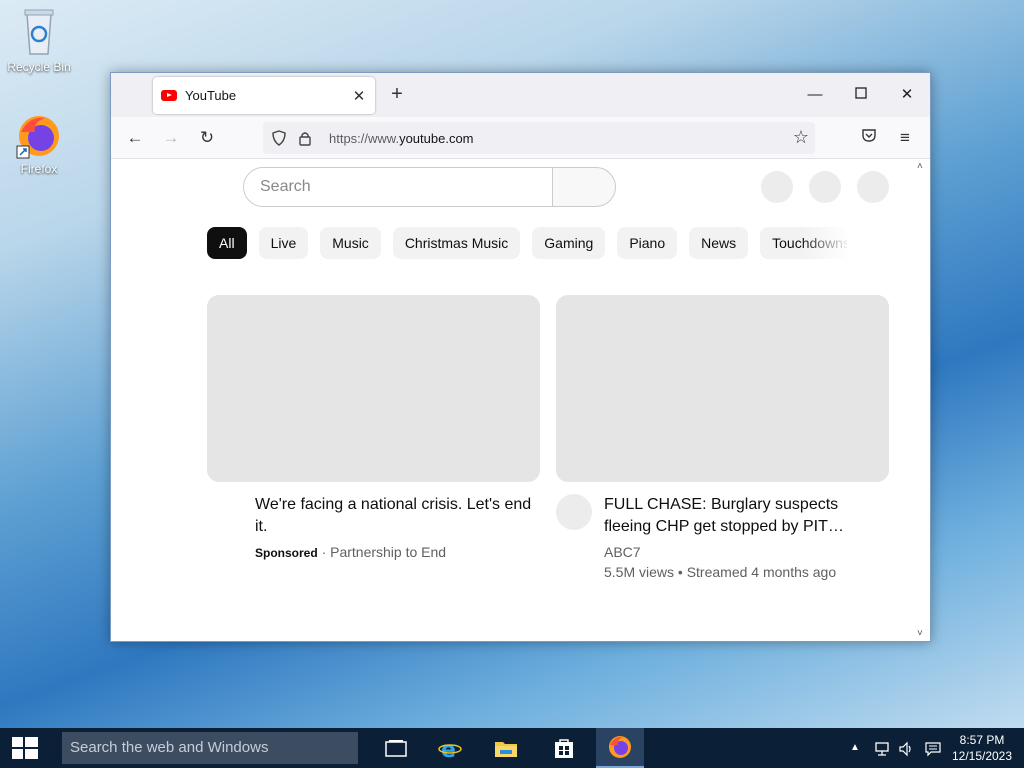 The height and width of the screenshot is (768, 1024). What do you see at coordinates (210, 748) in the screenshot?
I see `taskbar-search-input: Search the web and Windows` at bounding box center [210, 748].